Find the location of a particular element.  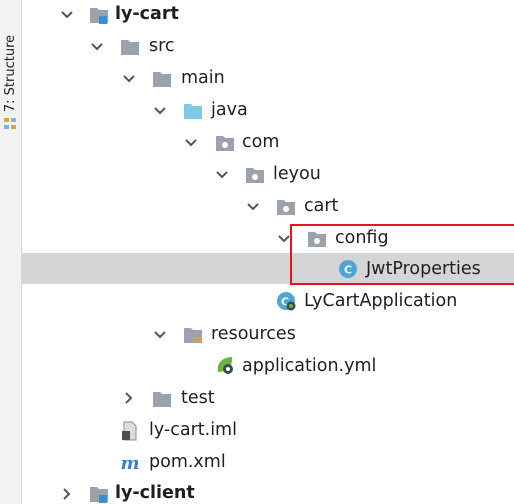

structure-tab-label: 7: Structure is located at coordinates (11, 73).